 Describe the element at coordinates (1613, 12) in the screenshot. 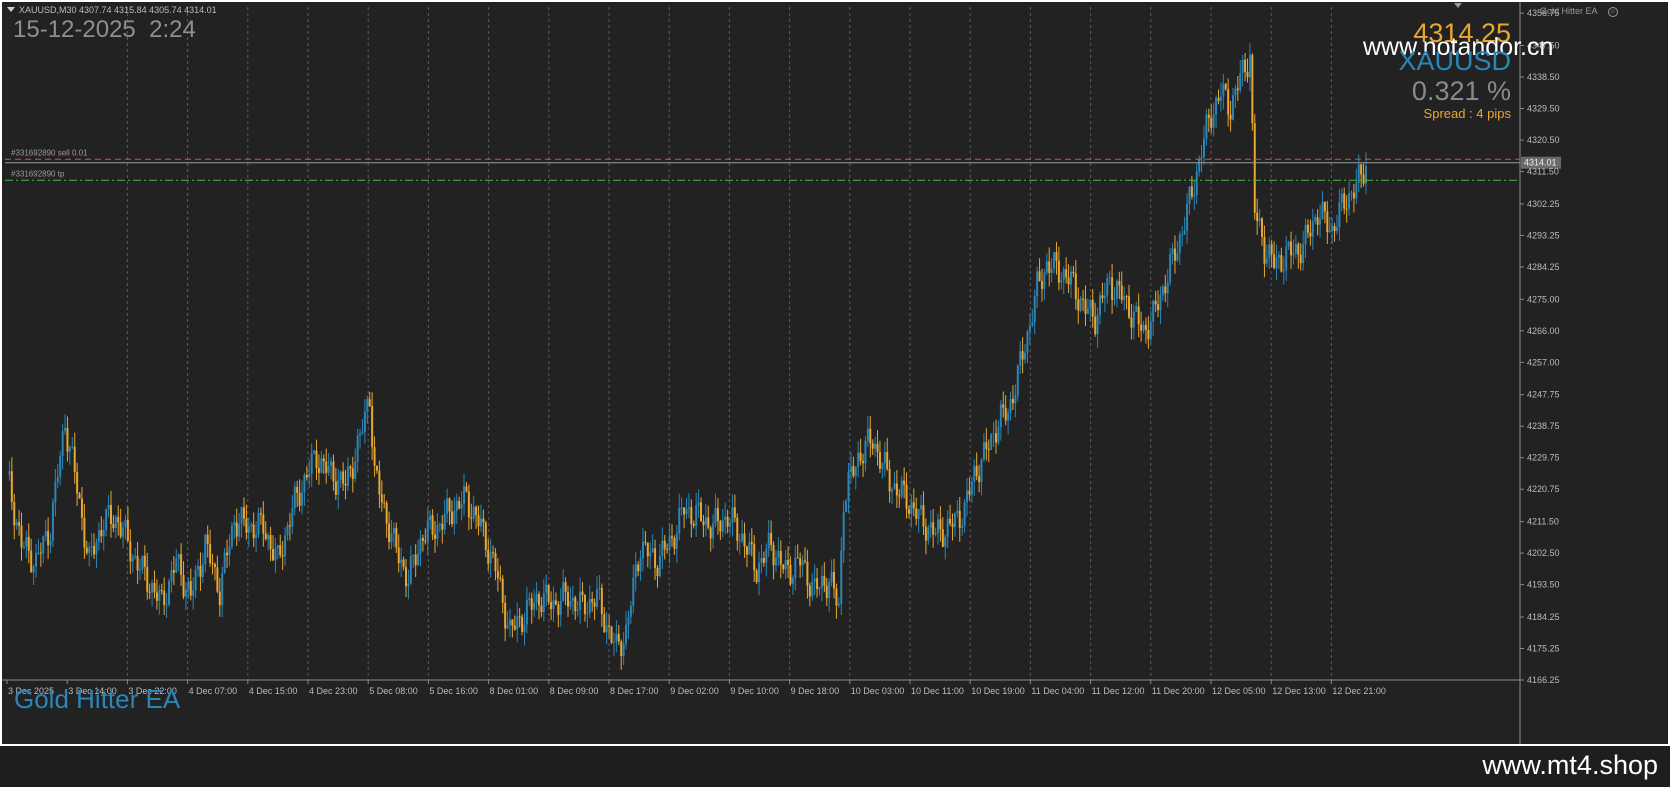

I see `smiley-icon: ☺` at that location.